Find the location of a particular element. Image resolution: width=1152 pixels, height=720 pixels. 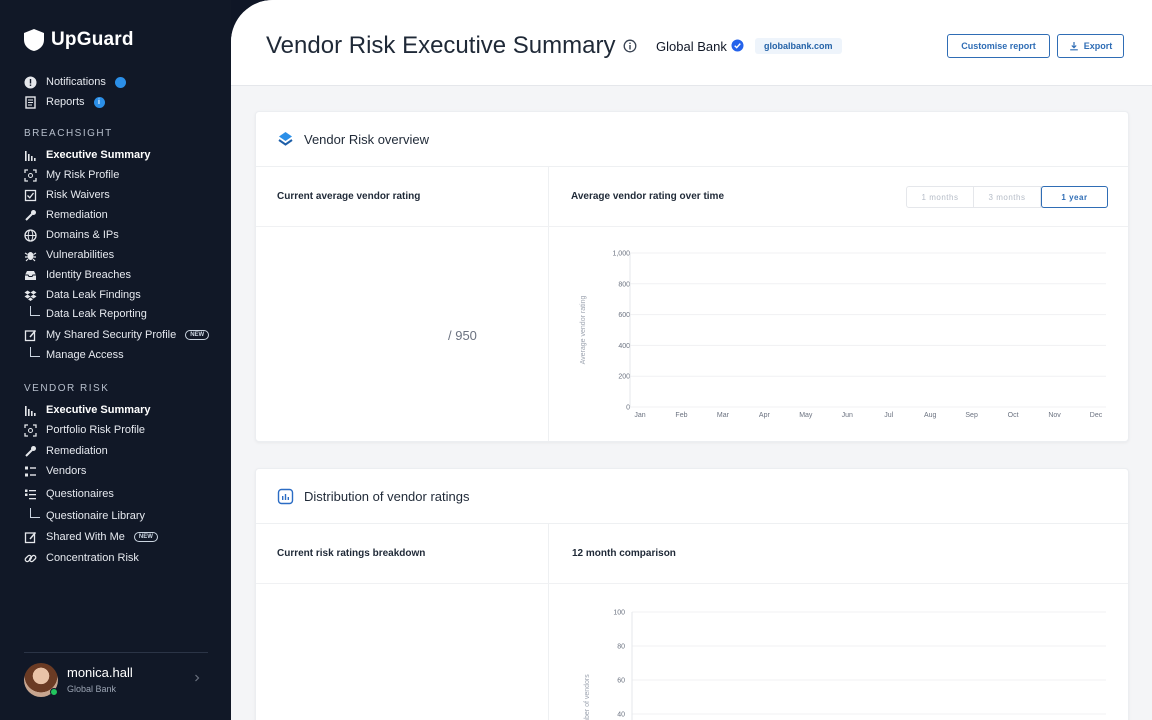

org-name: Global Bank is located at coordinates (691, 46).